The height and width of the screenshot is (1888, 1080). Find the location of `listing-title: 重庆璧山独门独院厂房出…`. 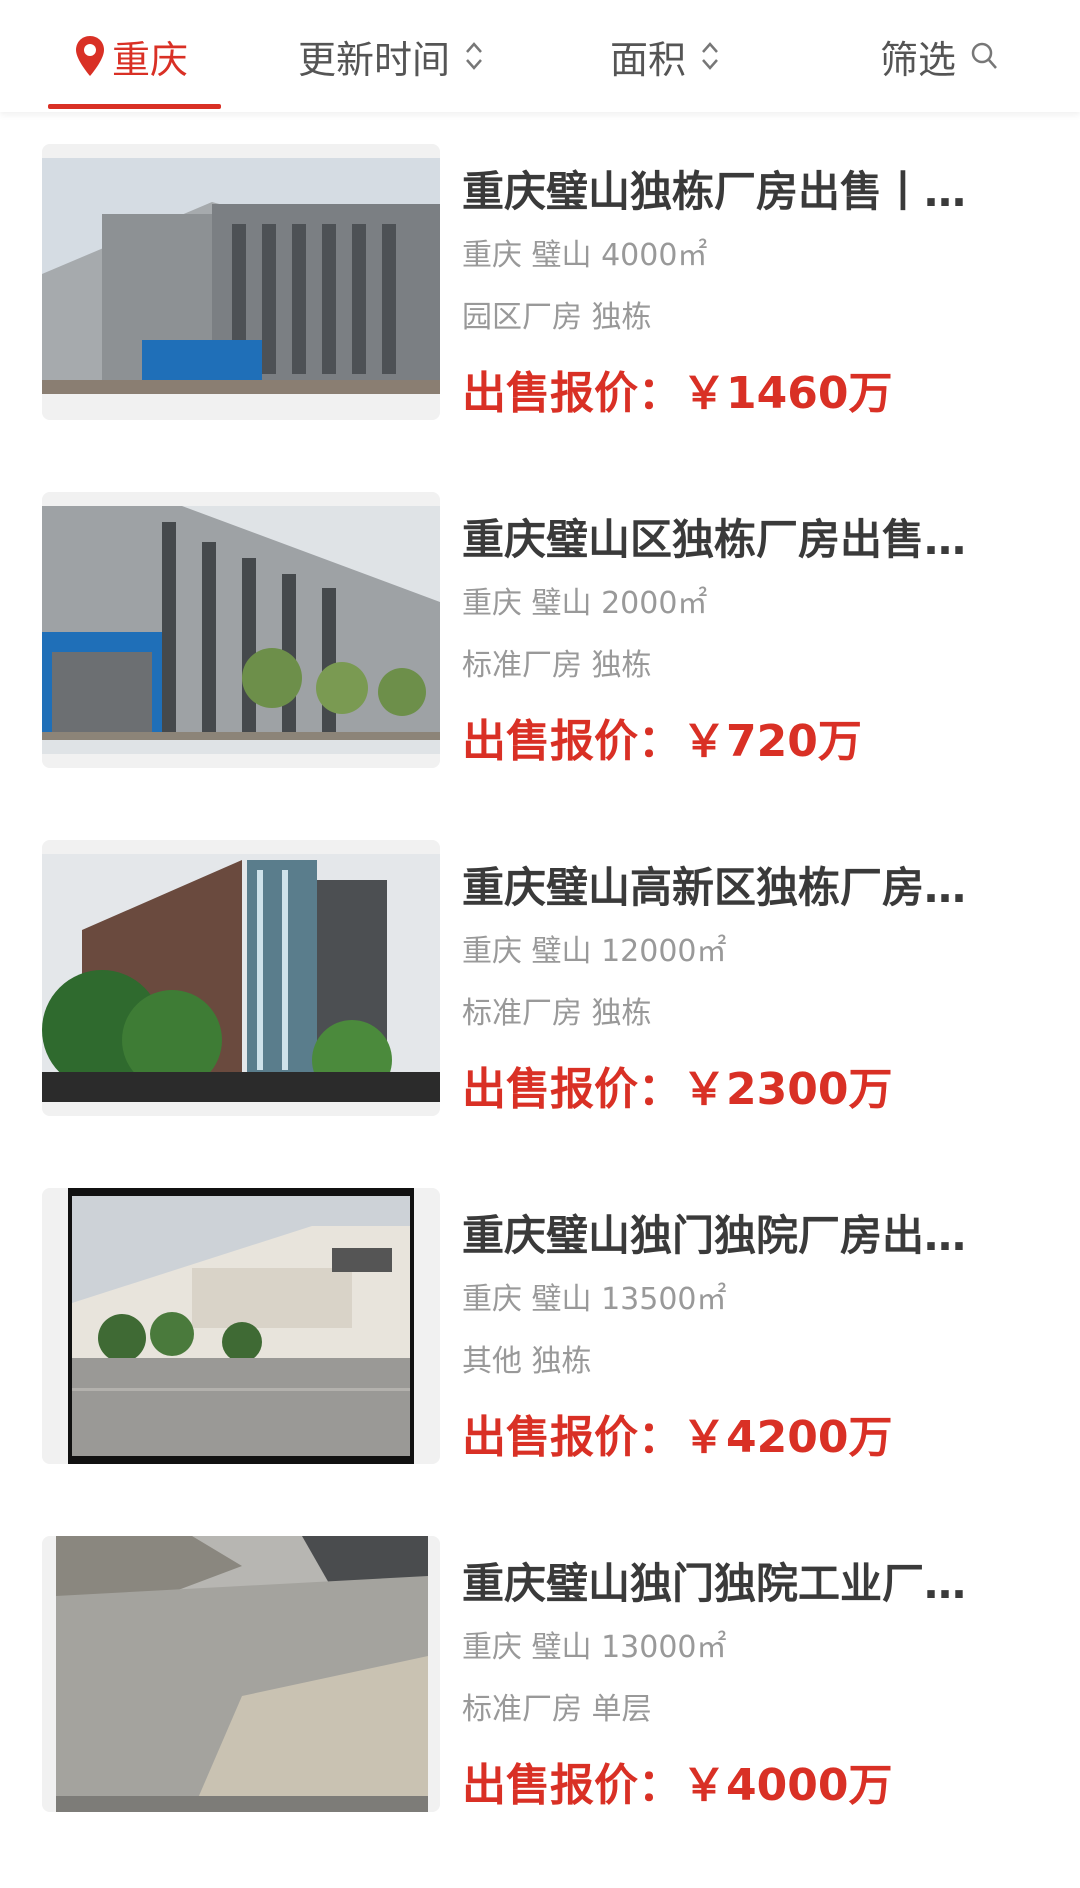

listing-title: 重庆璧山独门独院厂房出… is located at coordinates (732, 1236).